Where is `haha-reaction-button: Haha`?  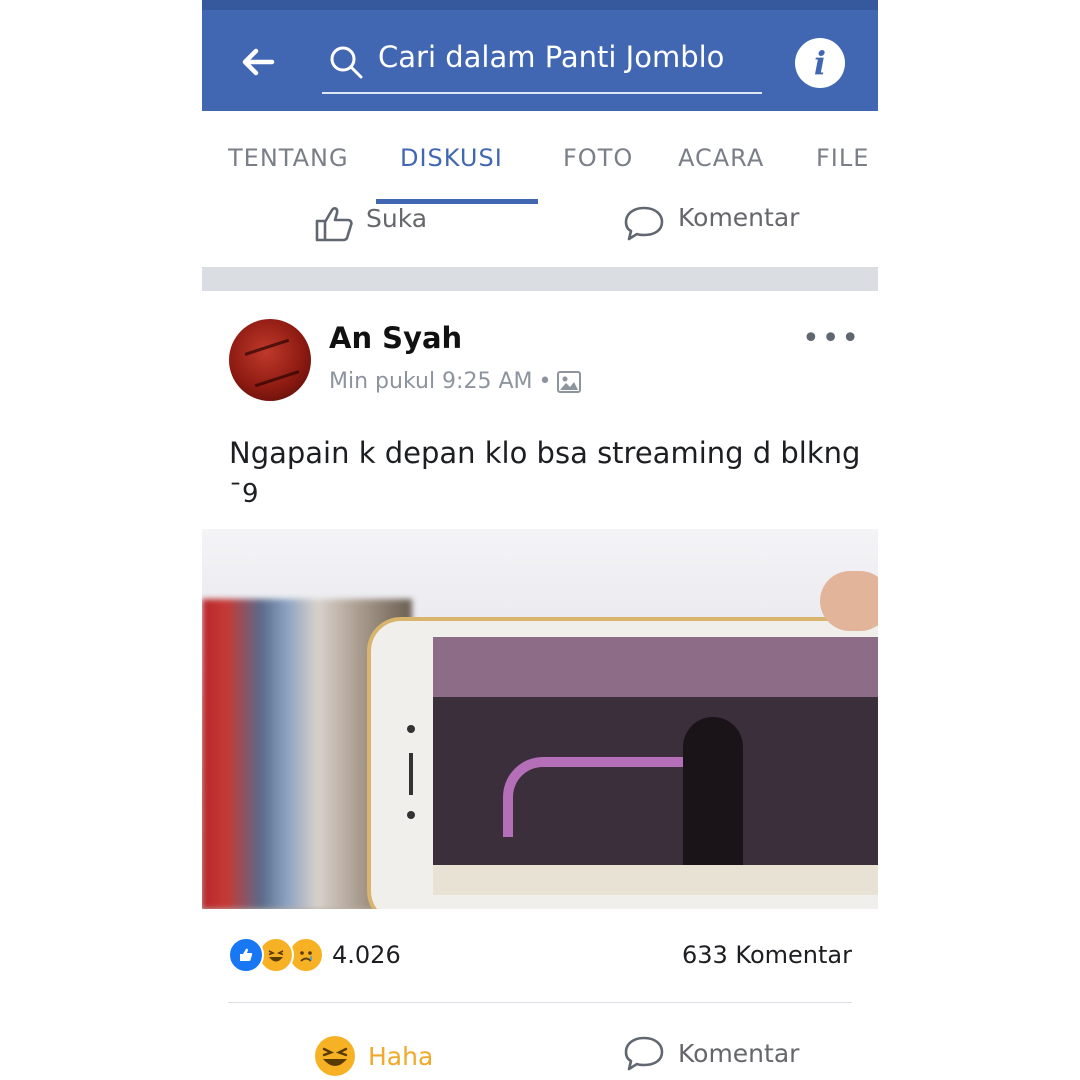
haha-reaction-button: Haha is located at coordinates (373, 1056).